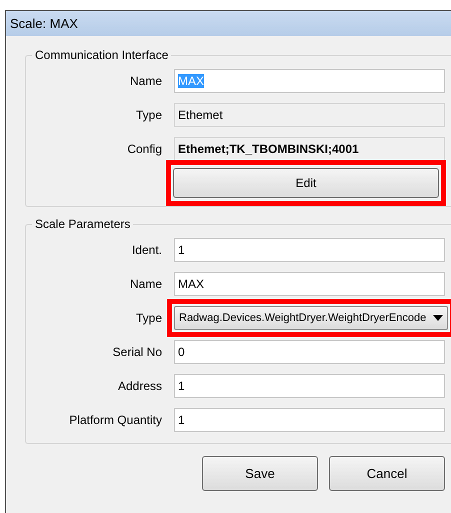  What do you see at coordinates (137, 352) in the screenshot?
I see `field-label: Serial No` at bounding box center [137, 352].